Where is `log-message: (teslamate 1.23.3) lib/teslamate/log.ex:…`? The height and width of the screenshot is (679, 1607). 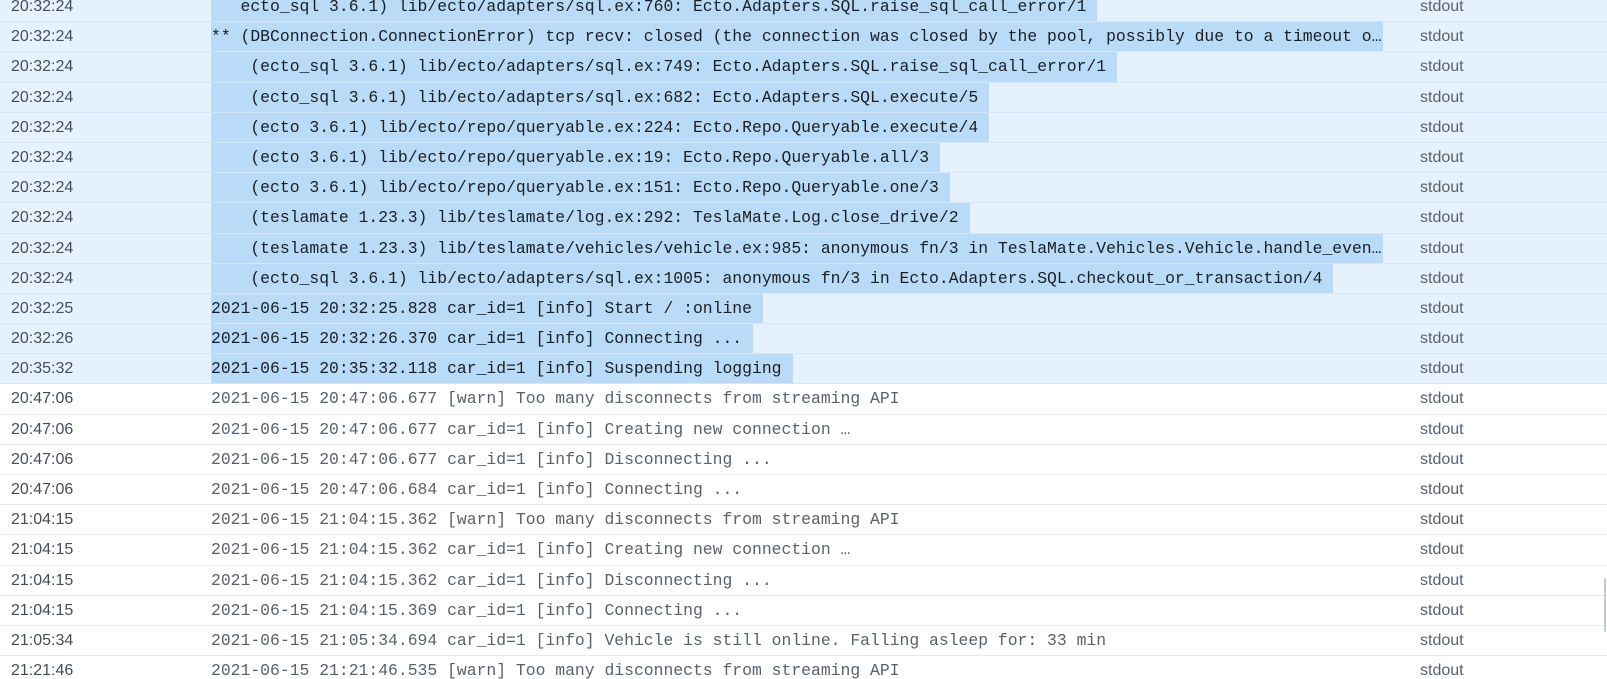 log-message: (teslamate 1.23.3) lib/teslamate/log.ex:… is located at coordinates (590, 218).